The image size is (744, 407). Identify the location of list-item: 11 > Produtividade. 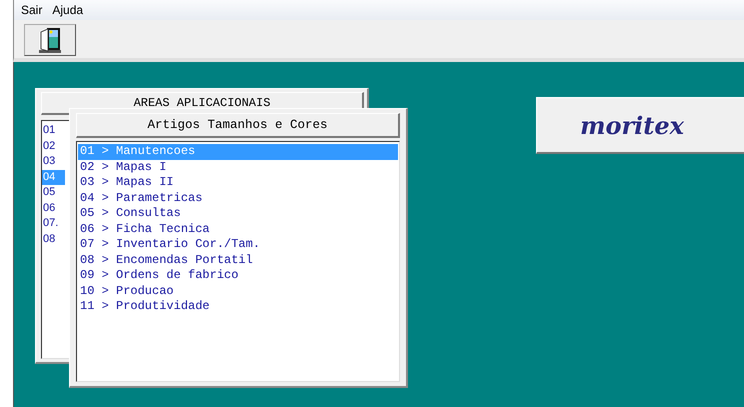
(238, 306).